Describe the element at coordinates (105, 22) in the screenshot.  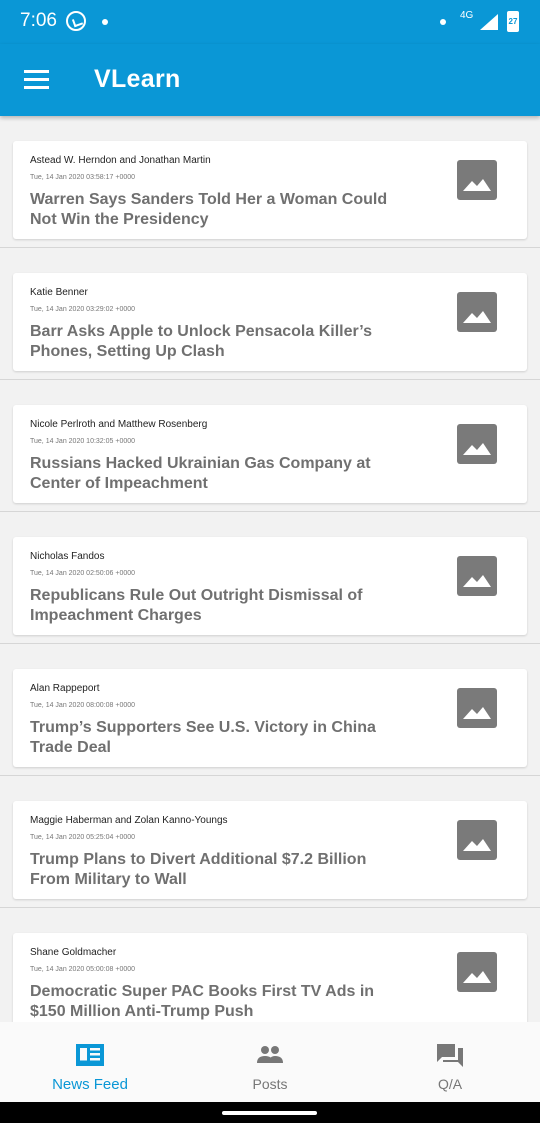
I see `notification-dot-icon` at that location.